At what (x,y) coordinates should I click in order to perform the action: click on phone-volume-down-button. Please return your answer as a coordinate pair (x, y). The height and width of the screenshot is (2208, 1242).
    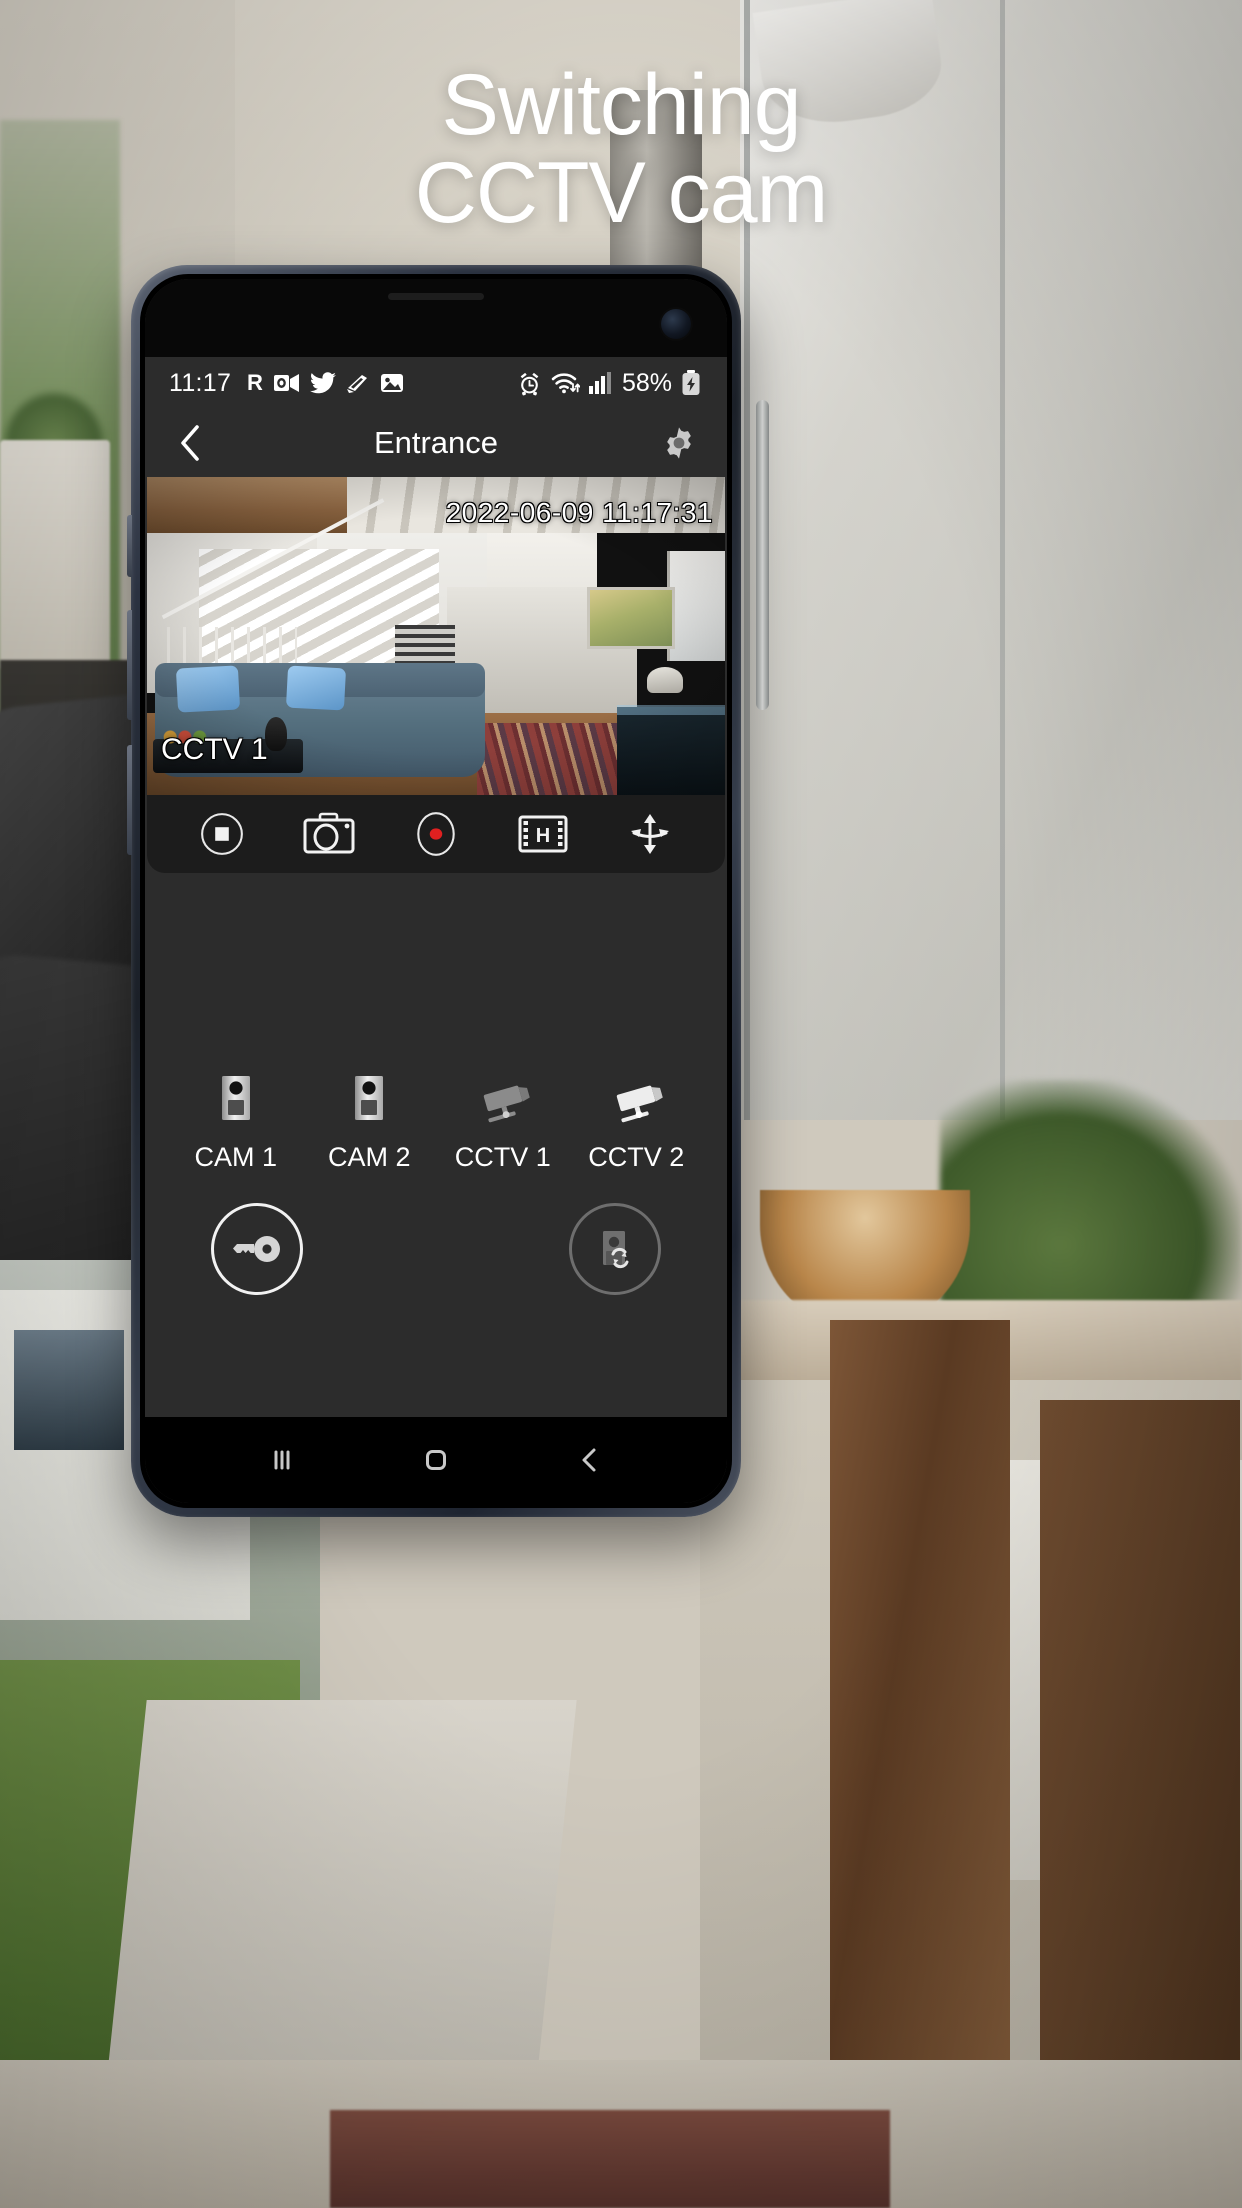
    Looking at the image, I should click on (129, 800).